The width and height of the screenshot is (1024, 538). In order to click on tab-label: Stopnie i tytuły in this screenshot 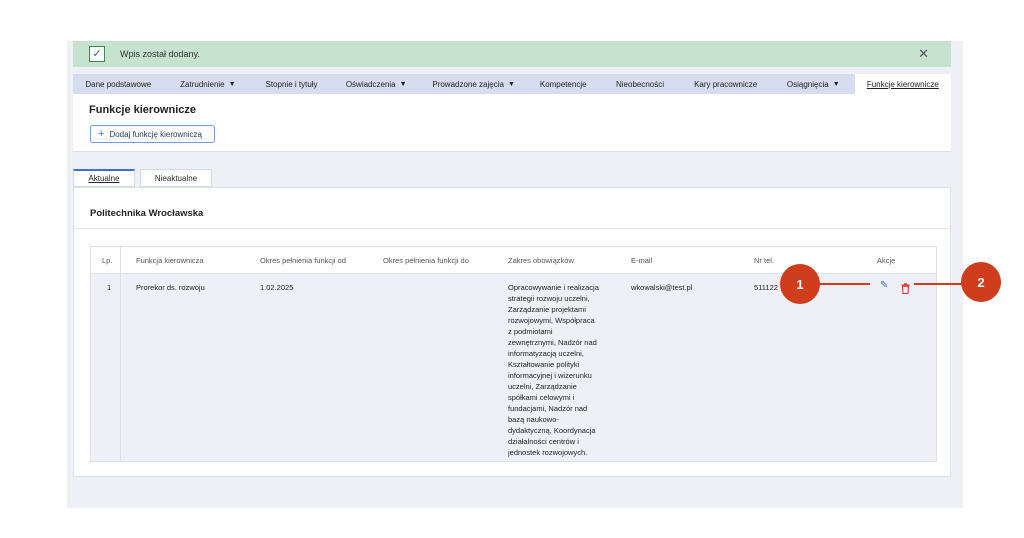, I will do `click(291, 84)`.